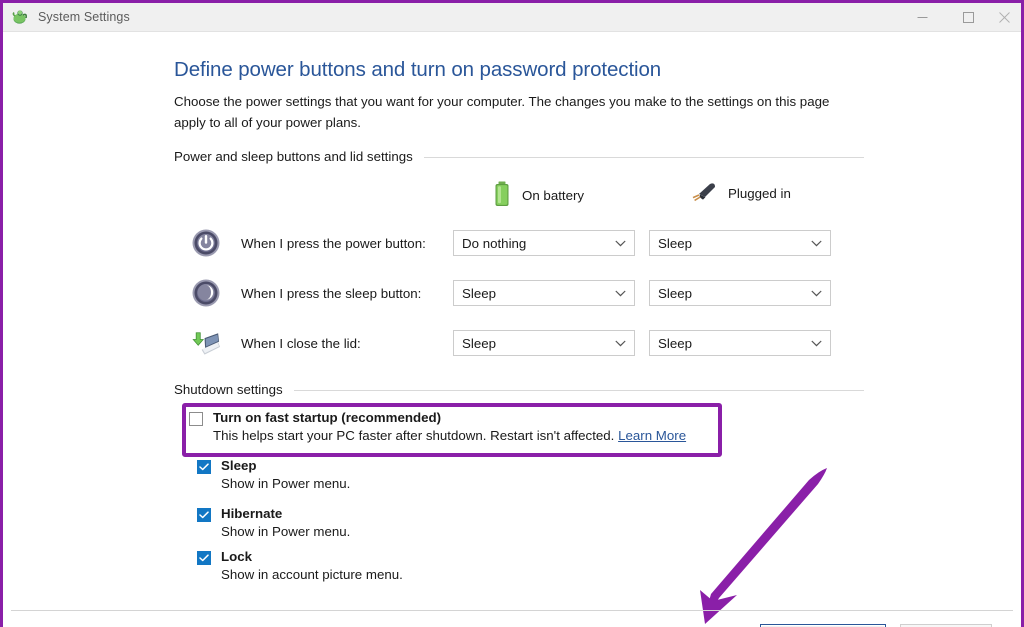 This screenshot has width=1024, height=627. I want to click on section-header-shutdown: Shutdown settings, so click(519, 389).